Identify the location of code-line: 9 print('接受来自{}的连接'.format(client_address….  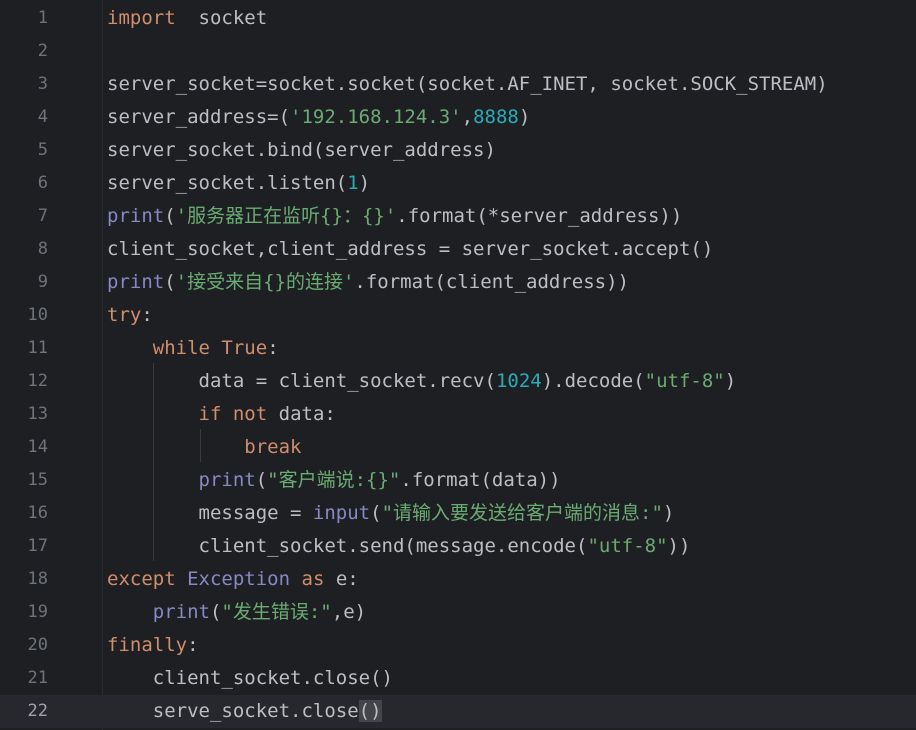
(458, 282).